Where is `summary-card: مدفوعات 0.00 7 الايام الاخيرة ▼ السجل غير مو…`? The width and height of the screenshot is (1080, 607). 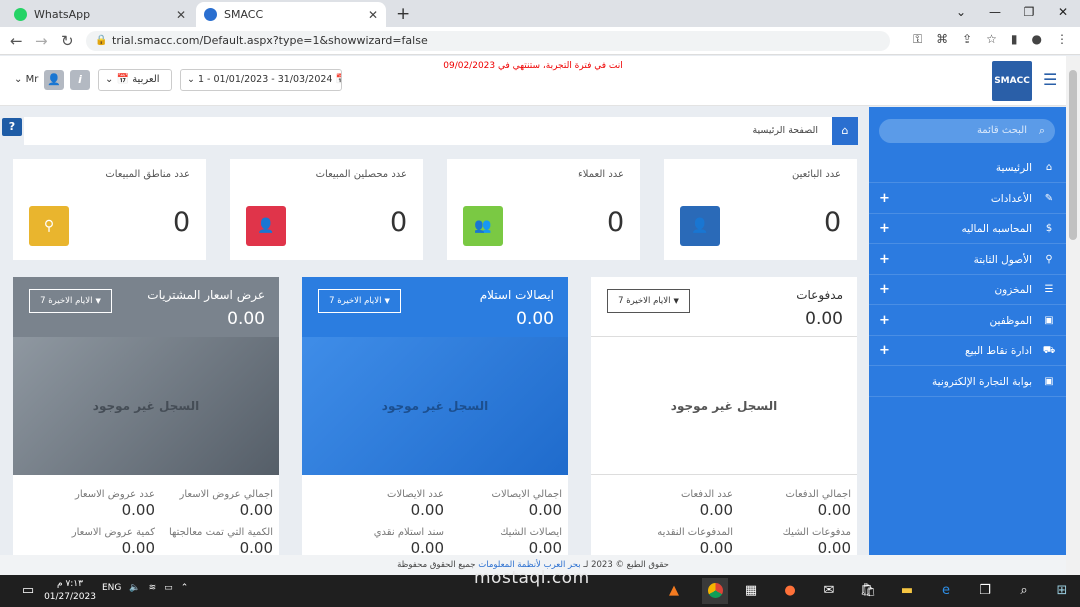
summary-card: مدفوعات 0.00 7 الايام الاخيرة ▼ السجل غير مو… is located at coordinates (724, 426).